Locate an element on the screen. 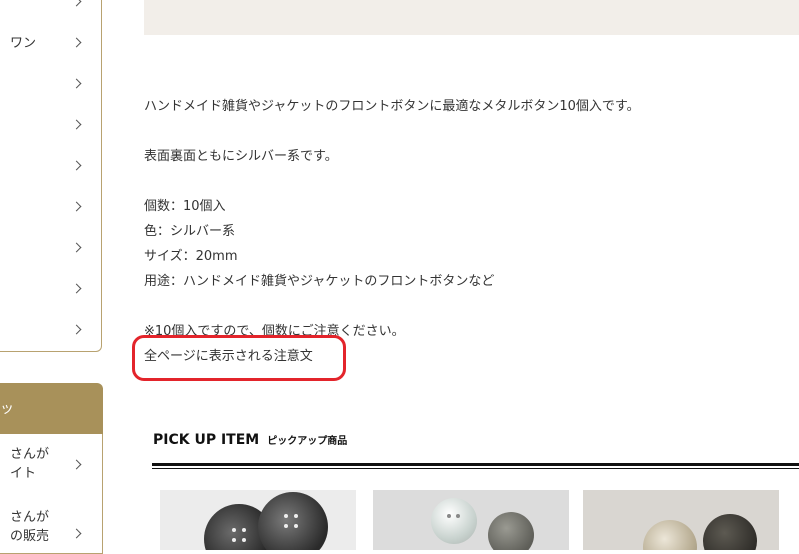 The height and width of the screenshot is (554, 799). sidebar-item-2: ワン is located at coordinates (50, 44).